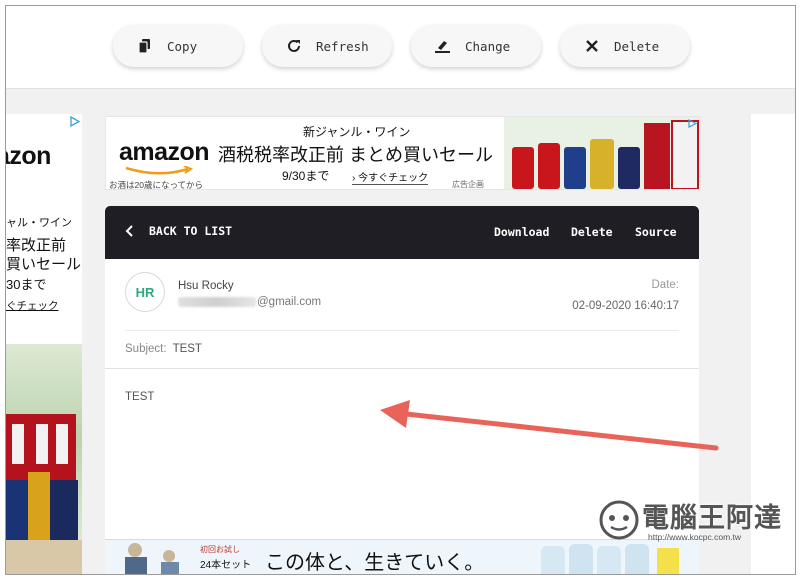  I want to click on banner-headline: 酒税税率改正前 まとめ買いセール, so click(355, 155).